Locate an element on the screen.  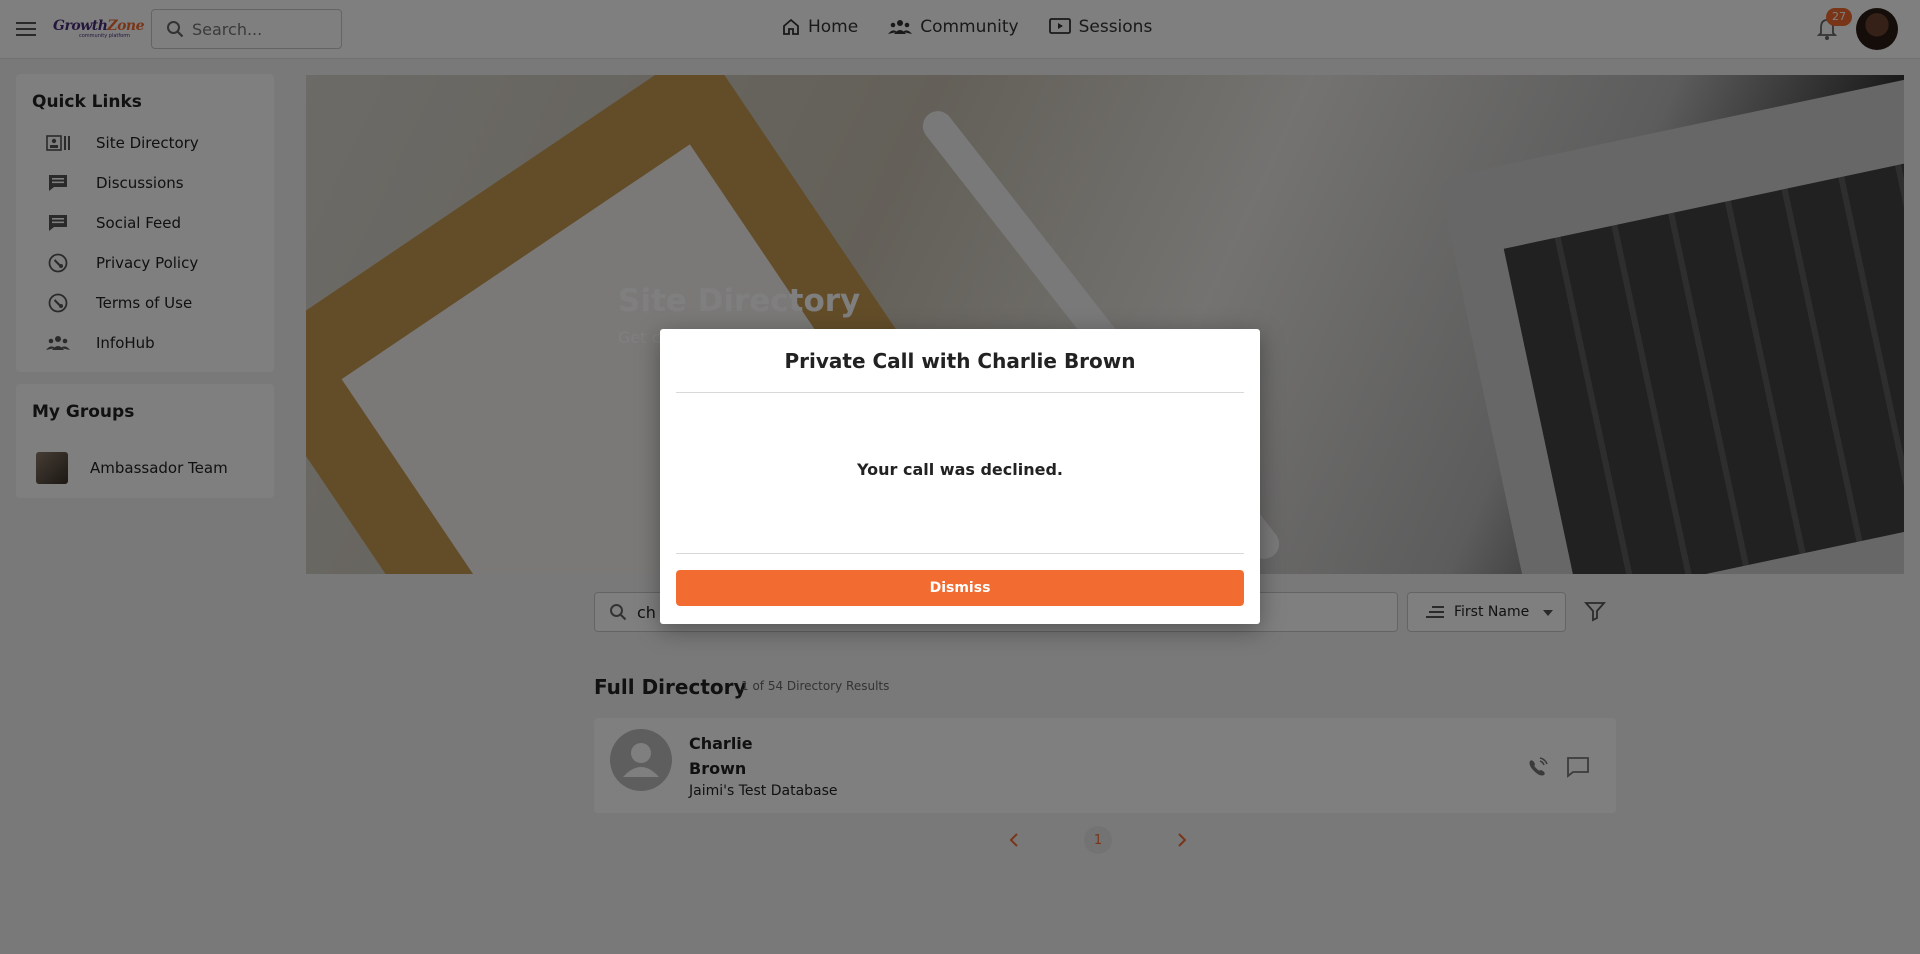
dismiss-button: Dismiss is located at coordinates (960, 588).